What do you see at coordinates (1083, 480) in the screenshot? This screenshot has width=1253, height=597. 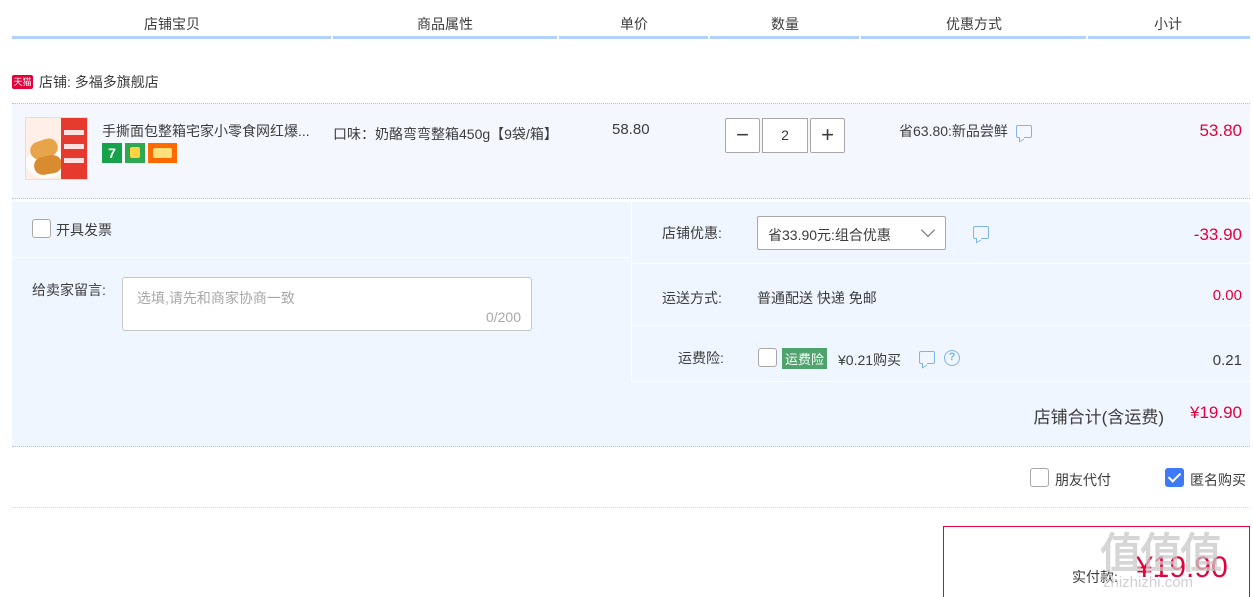 I see `friend-pay-label: 朋友代付` at bounding box center [1083, 480].